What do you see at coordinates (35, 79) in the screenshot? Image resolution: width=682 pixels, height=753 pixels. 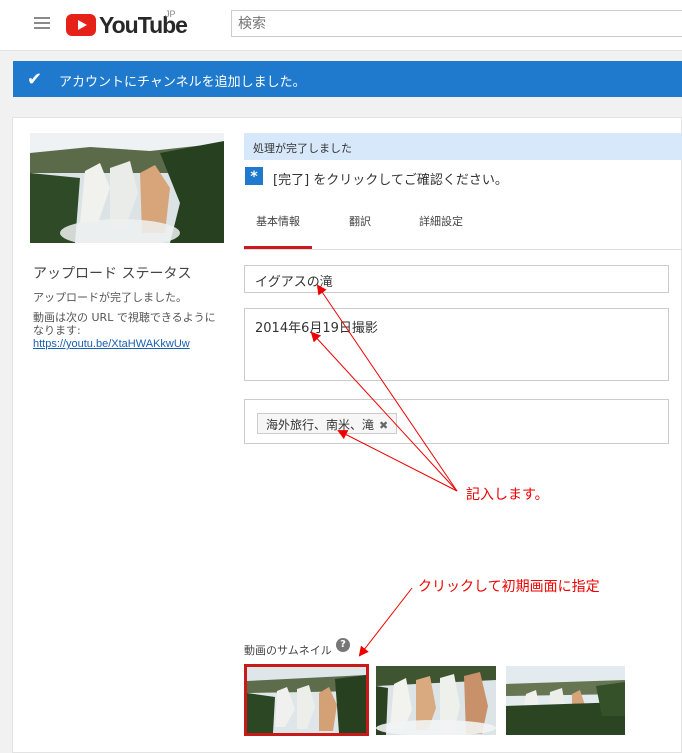 I see `checkmark-icon: ✔` at bounding box center [35, 79].